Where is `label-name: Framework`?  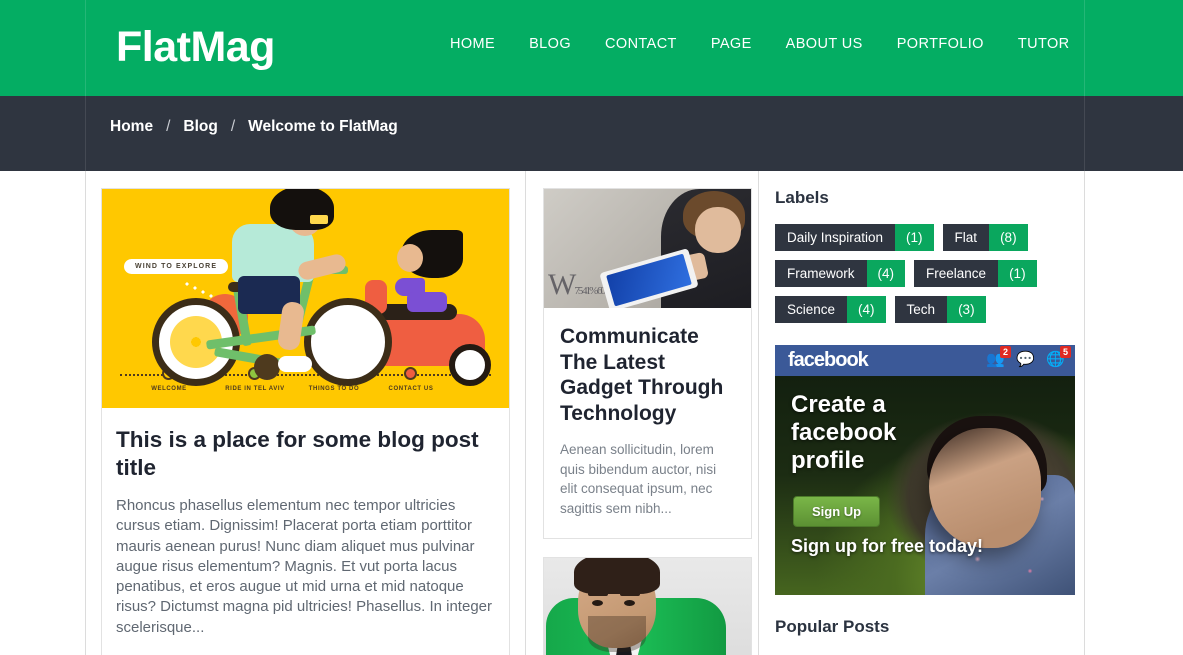 label-name: Framework is located at coordinates (821, 273).